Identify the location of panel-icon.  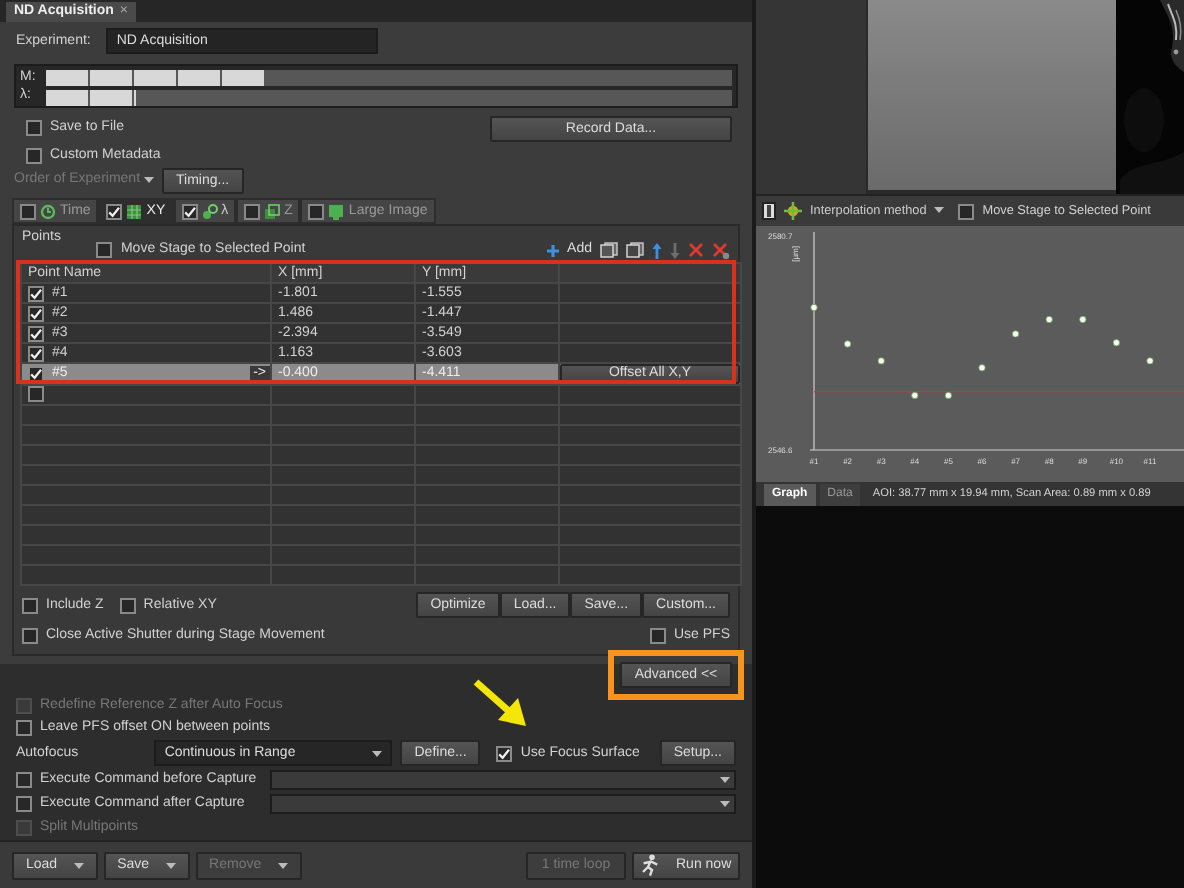
(769, 211).